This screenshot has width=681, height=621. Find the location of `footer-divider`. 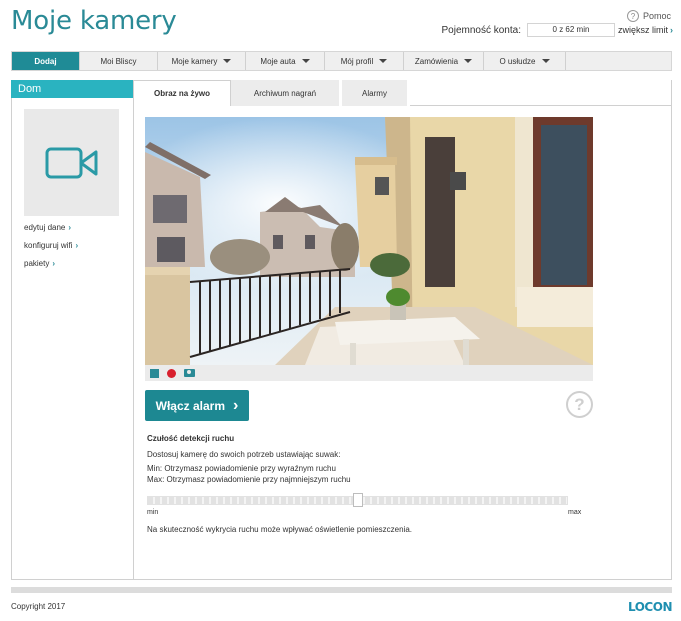

footer-divider is located at coordinates (341, 590).